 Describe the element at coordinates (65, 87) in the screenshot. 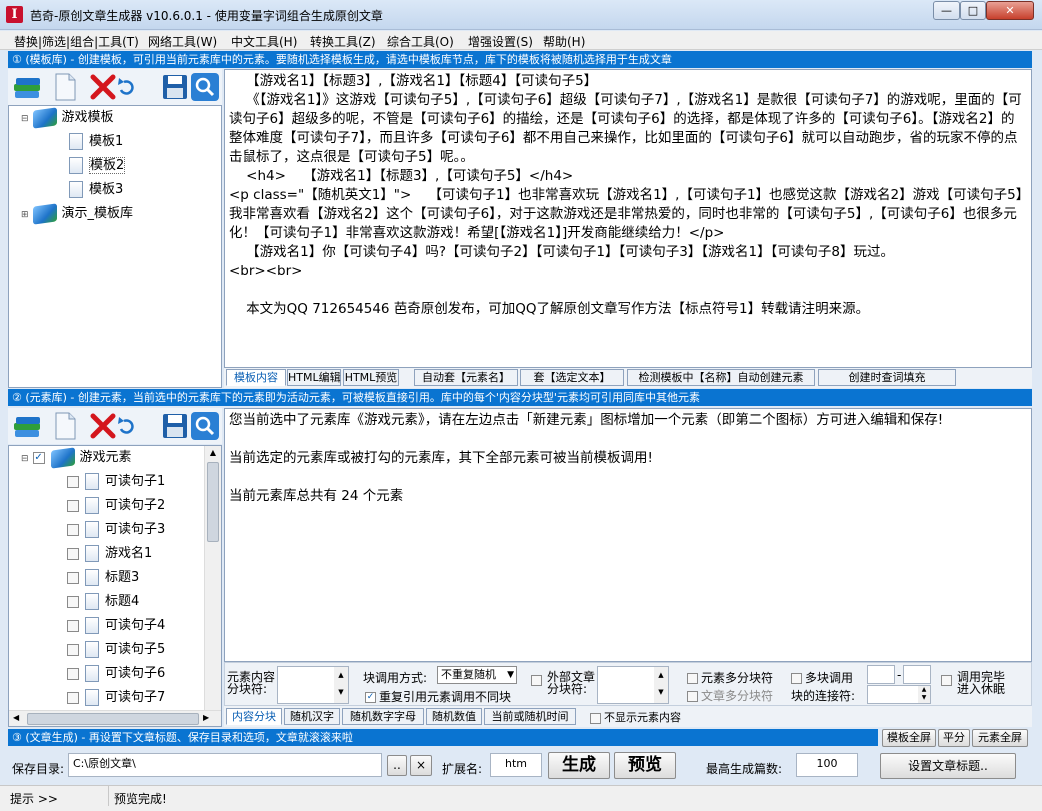

I see `new-file-icon` at that location.